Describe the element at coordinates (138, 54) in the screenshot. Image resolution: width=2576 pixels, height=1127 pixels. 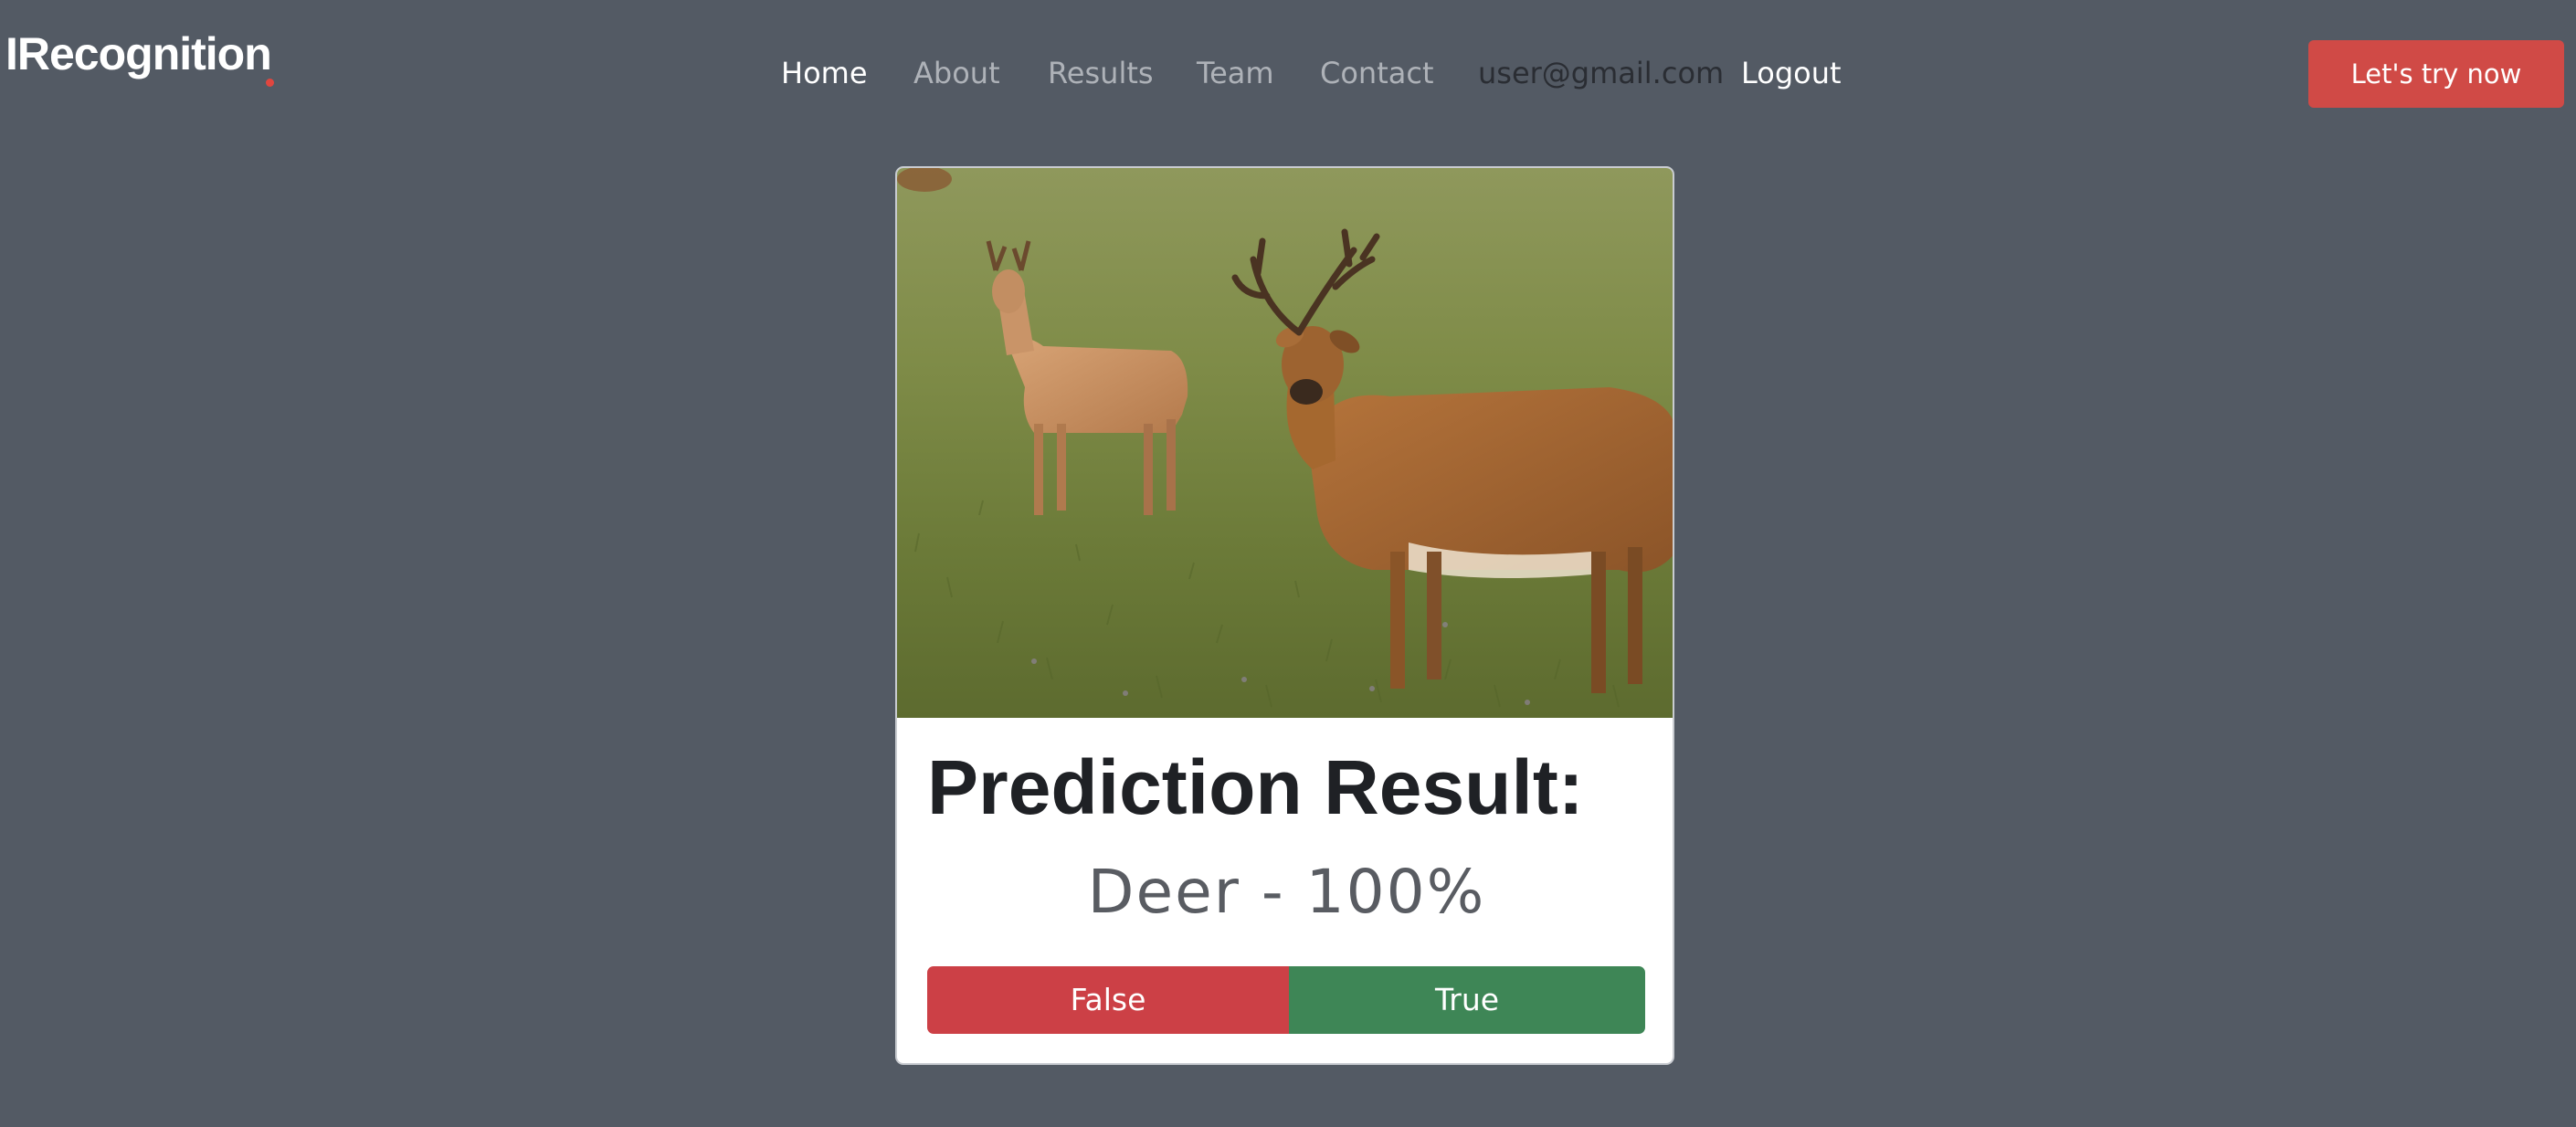
I see `brand-logo: IRecognition` at that location.